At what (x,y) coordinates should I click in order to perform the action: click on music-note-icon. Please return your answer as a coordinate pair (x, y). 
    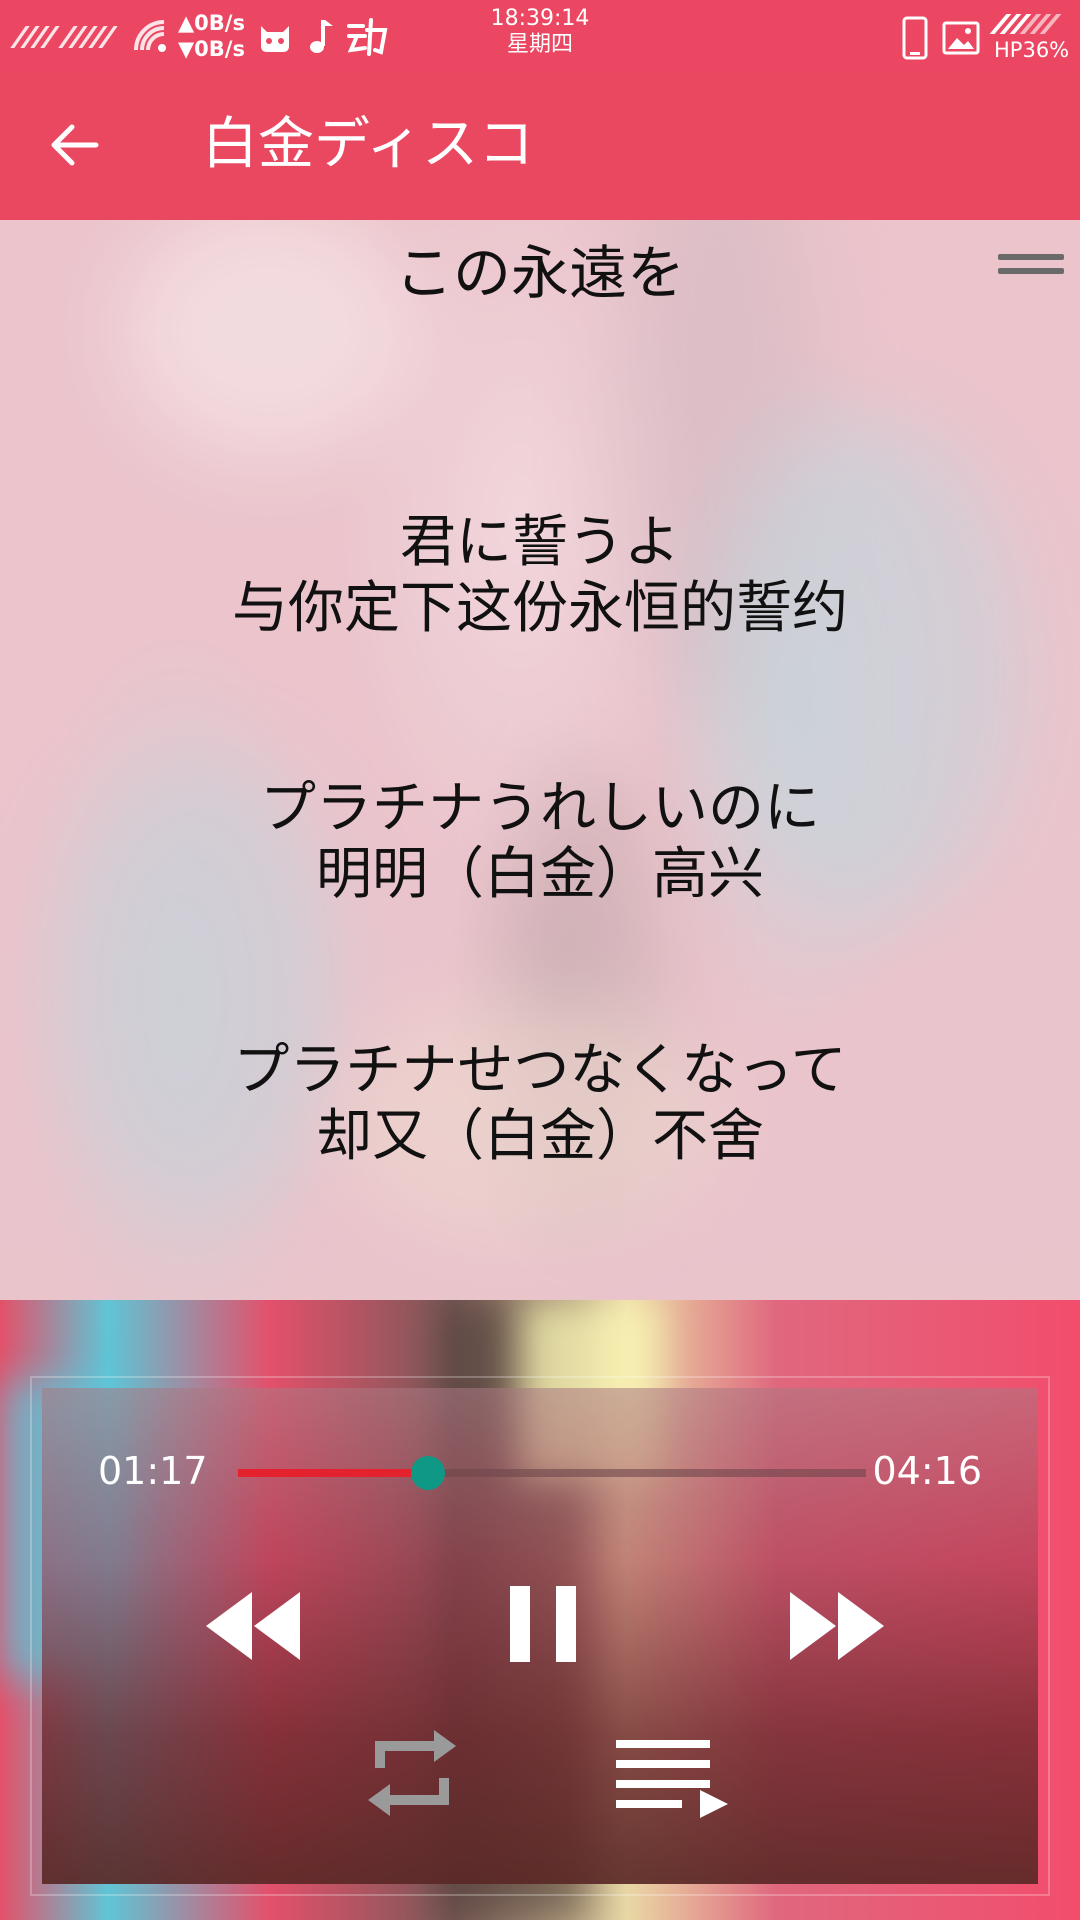
    Looking at the image, I should click on (321, 36).